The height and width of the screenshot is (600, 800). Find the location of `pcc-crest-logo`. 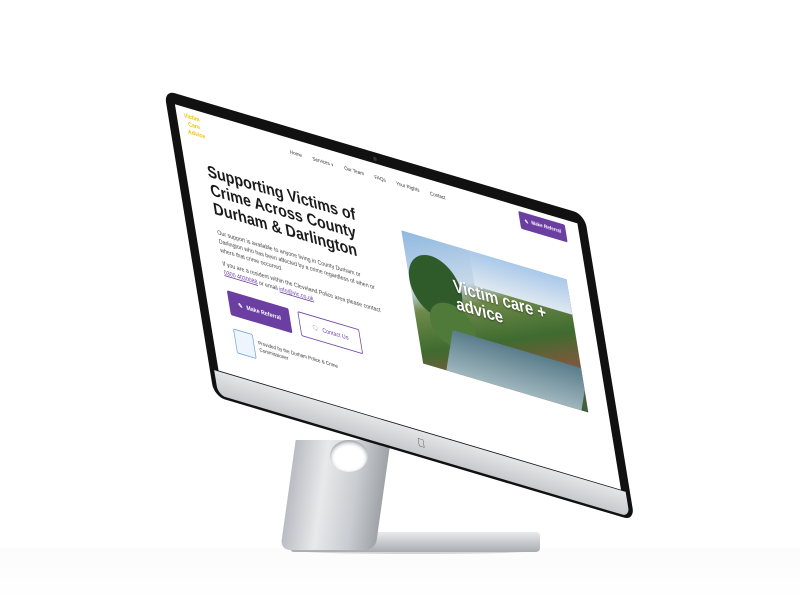

pcc-crest-logo is located at coordinates (245, 344).